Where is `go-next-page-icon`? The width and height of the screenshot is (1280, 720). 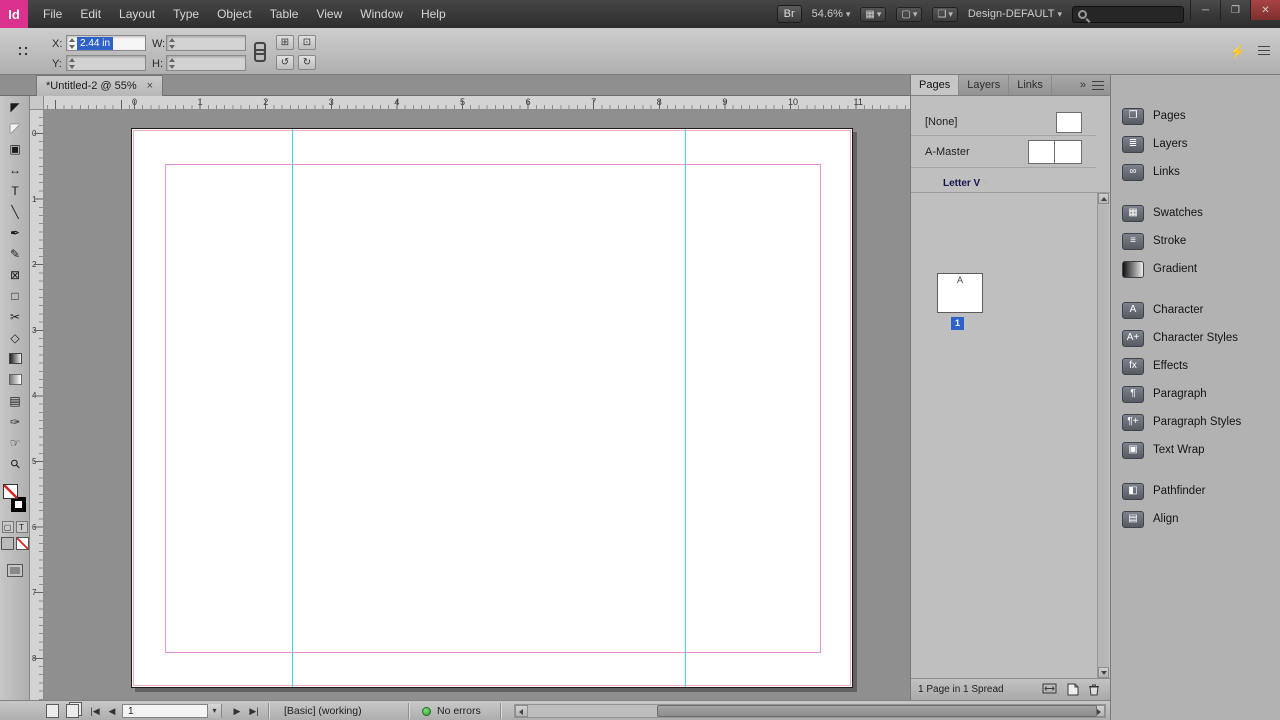 go-next-page-icon is located at coordinates (237, 711).